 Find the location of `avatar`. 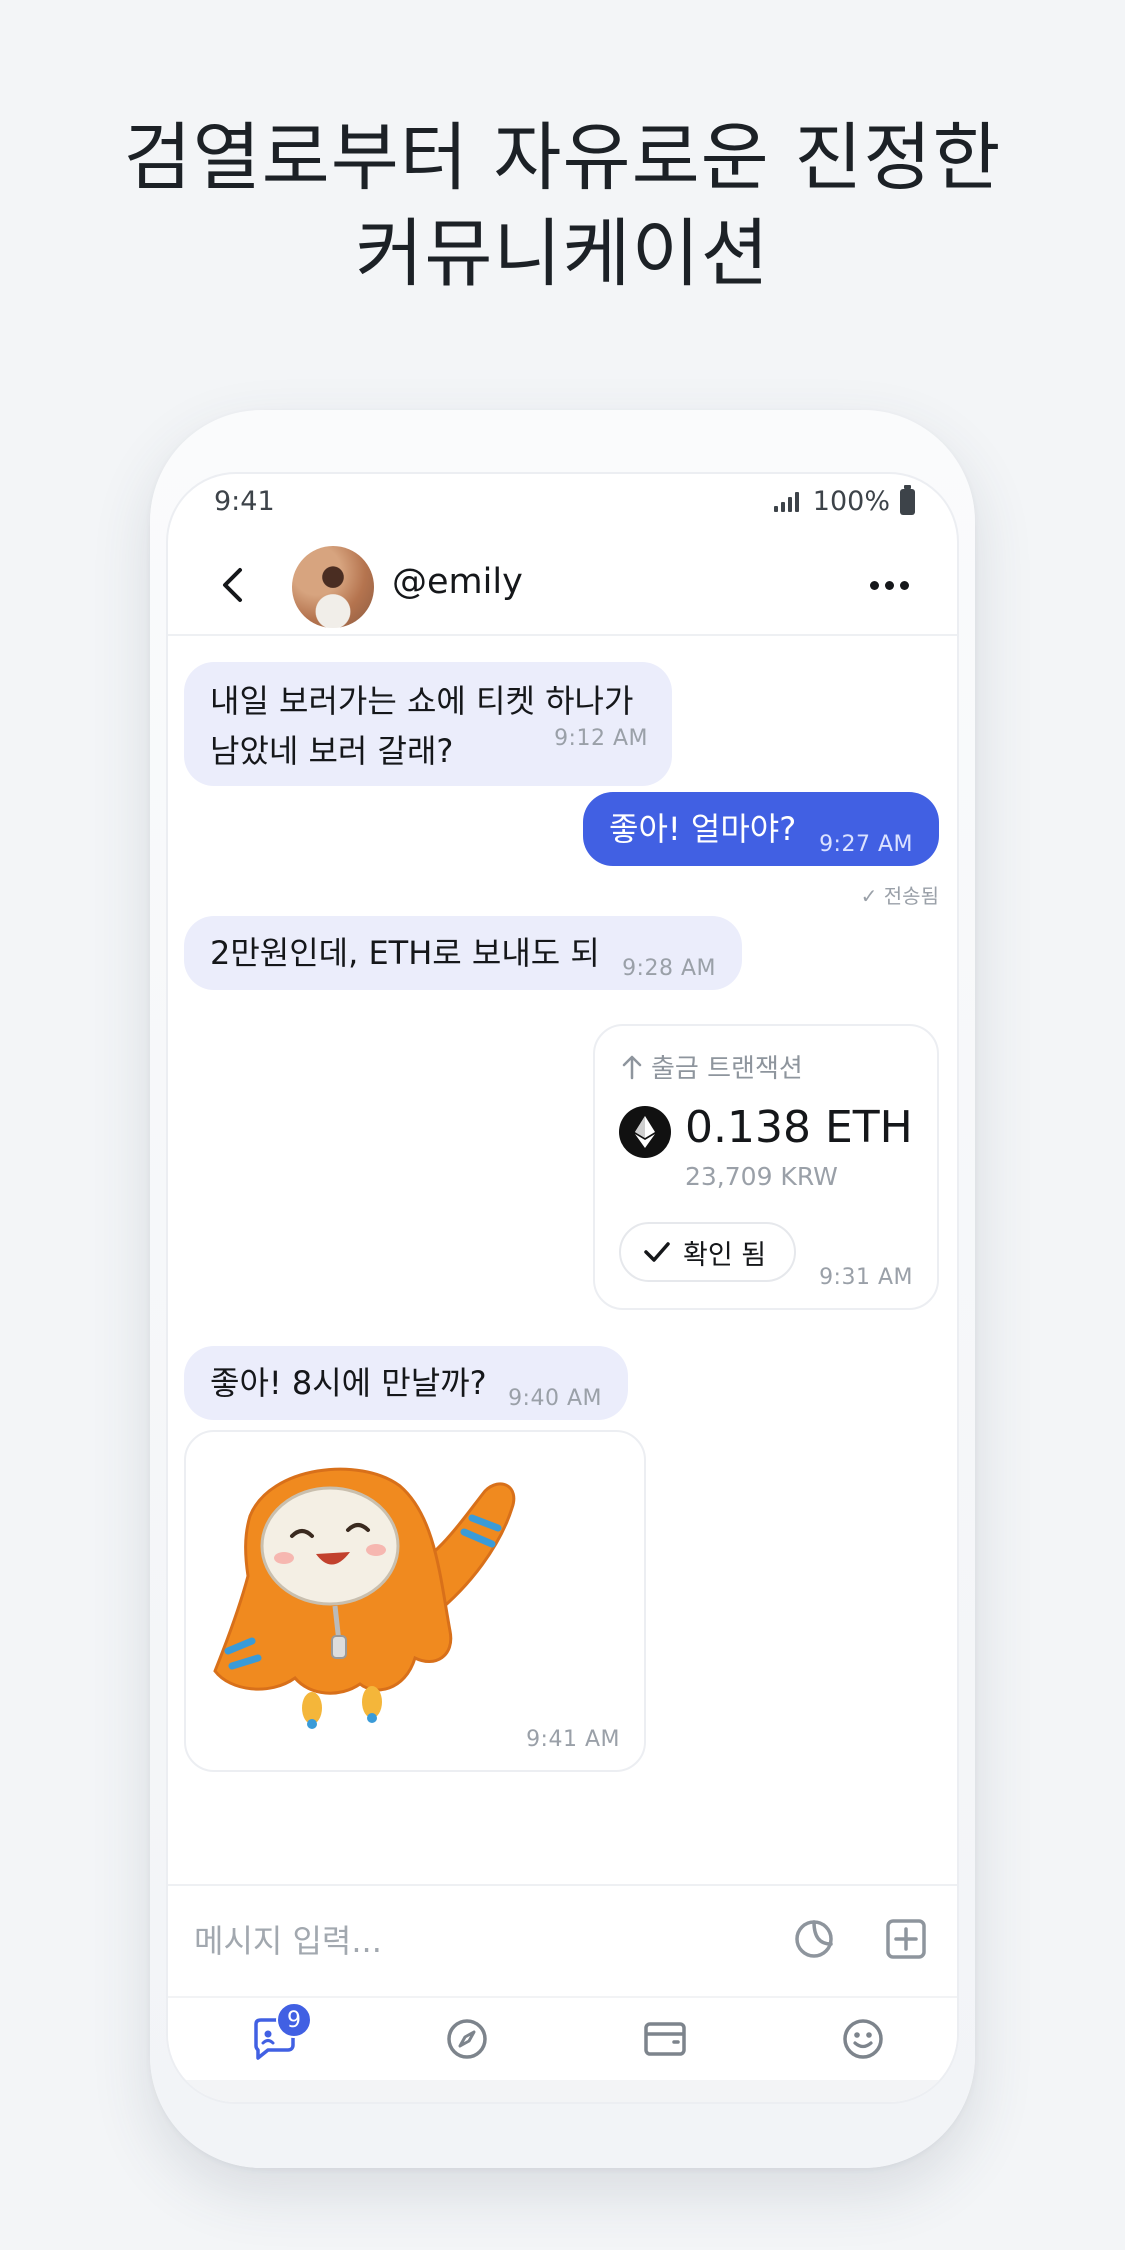

avatar is located at coordinates (333, 587).